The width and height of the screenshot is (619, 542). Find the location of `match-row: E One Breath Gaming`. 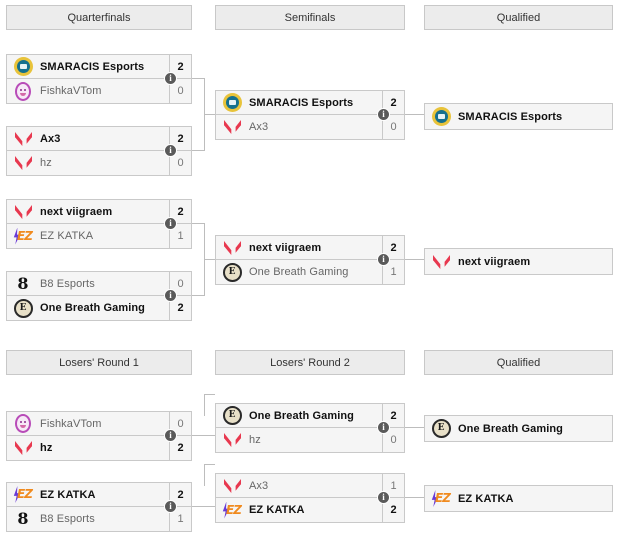

match-row: E One Breath Gaming is located at coordinates (518, 428).